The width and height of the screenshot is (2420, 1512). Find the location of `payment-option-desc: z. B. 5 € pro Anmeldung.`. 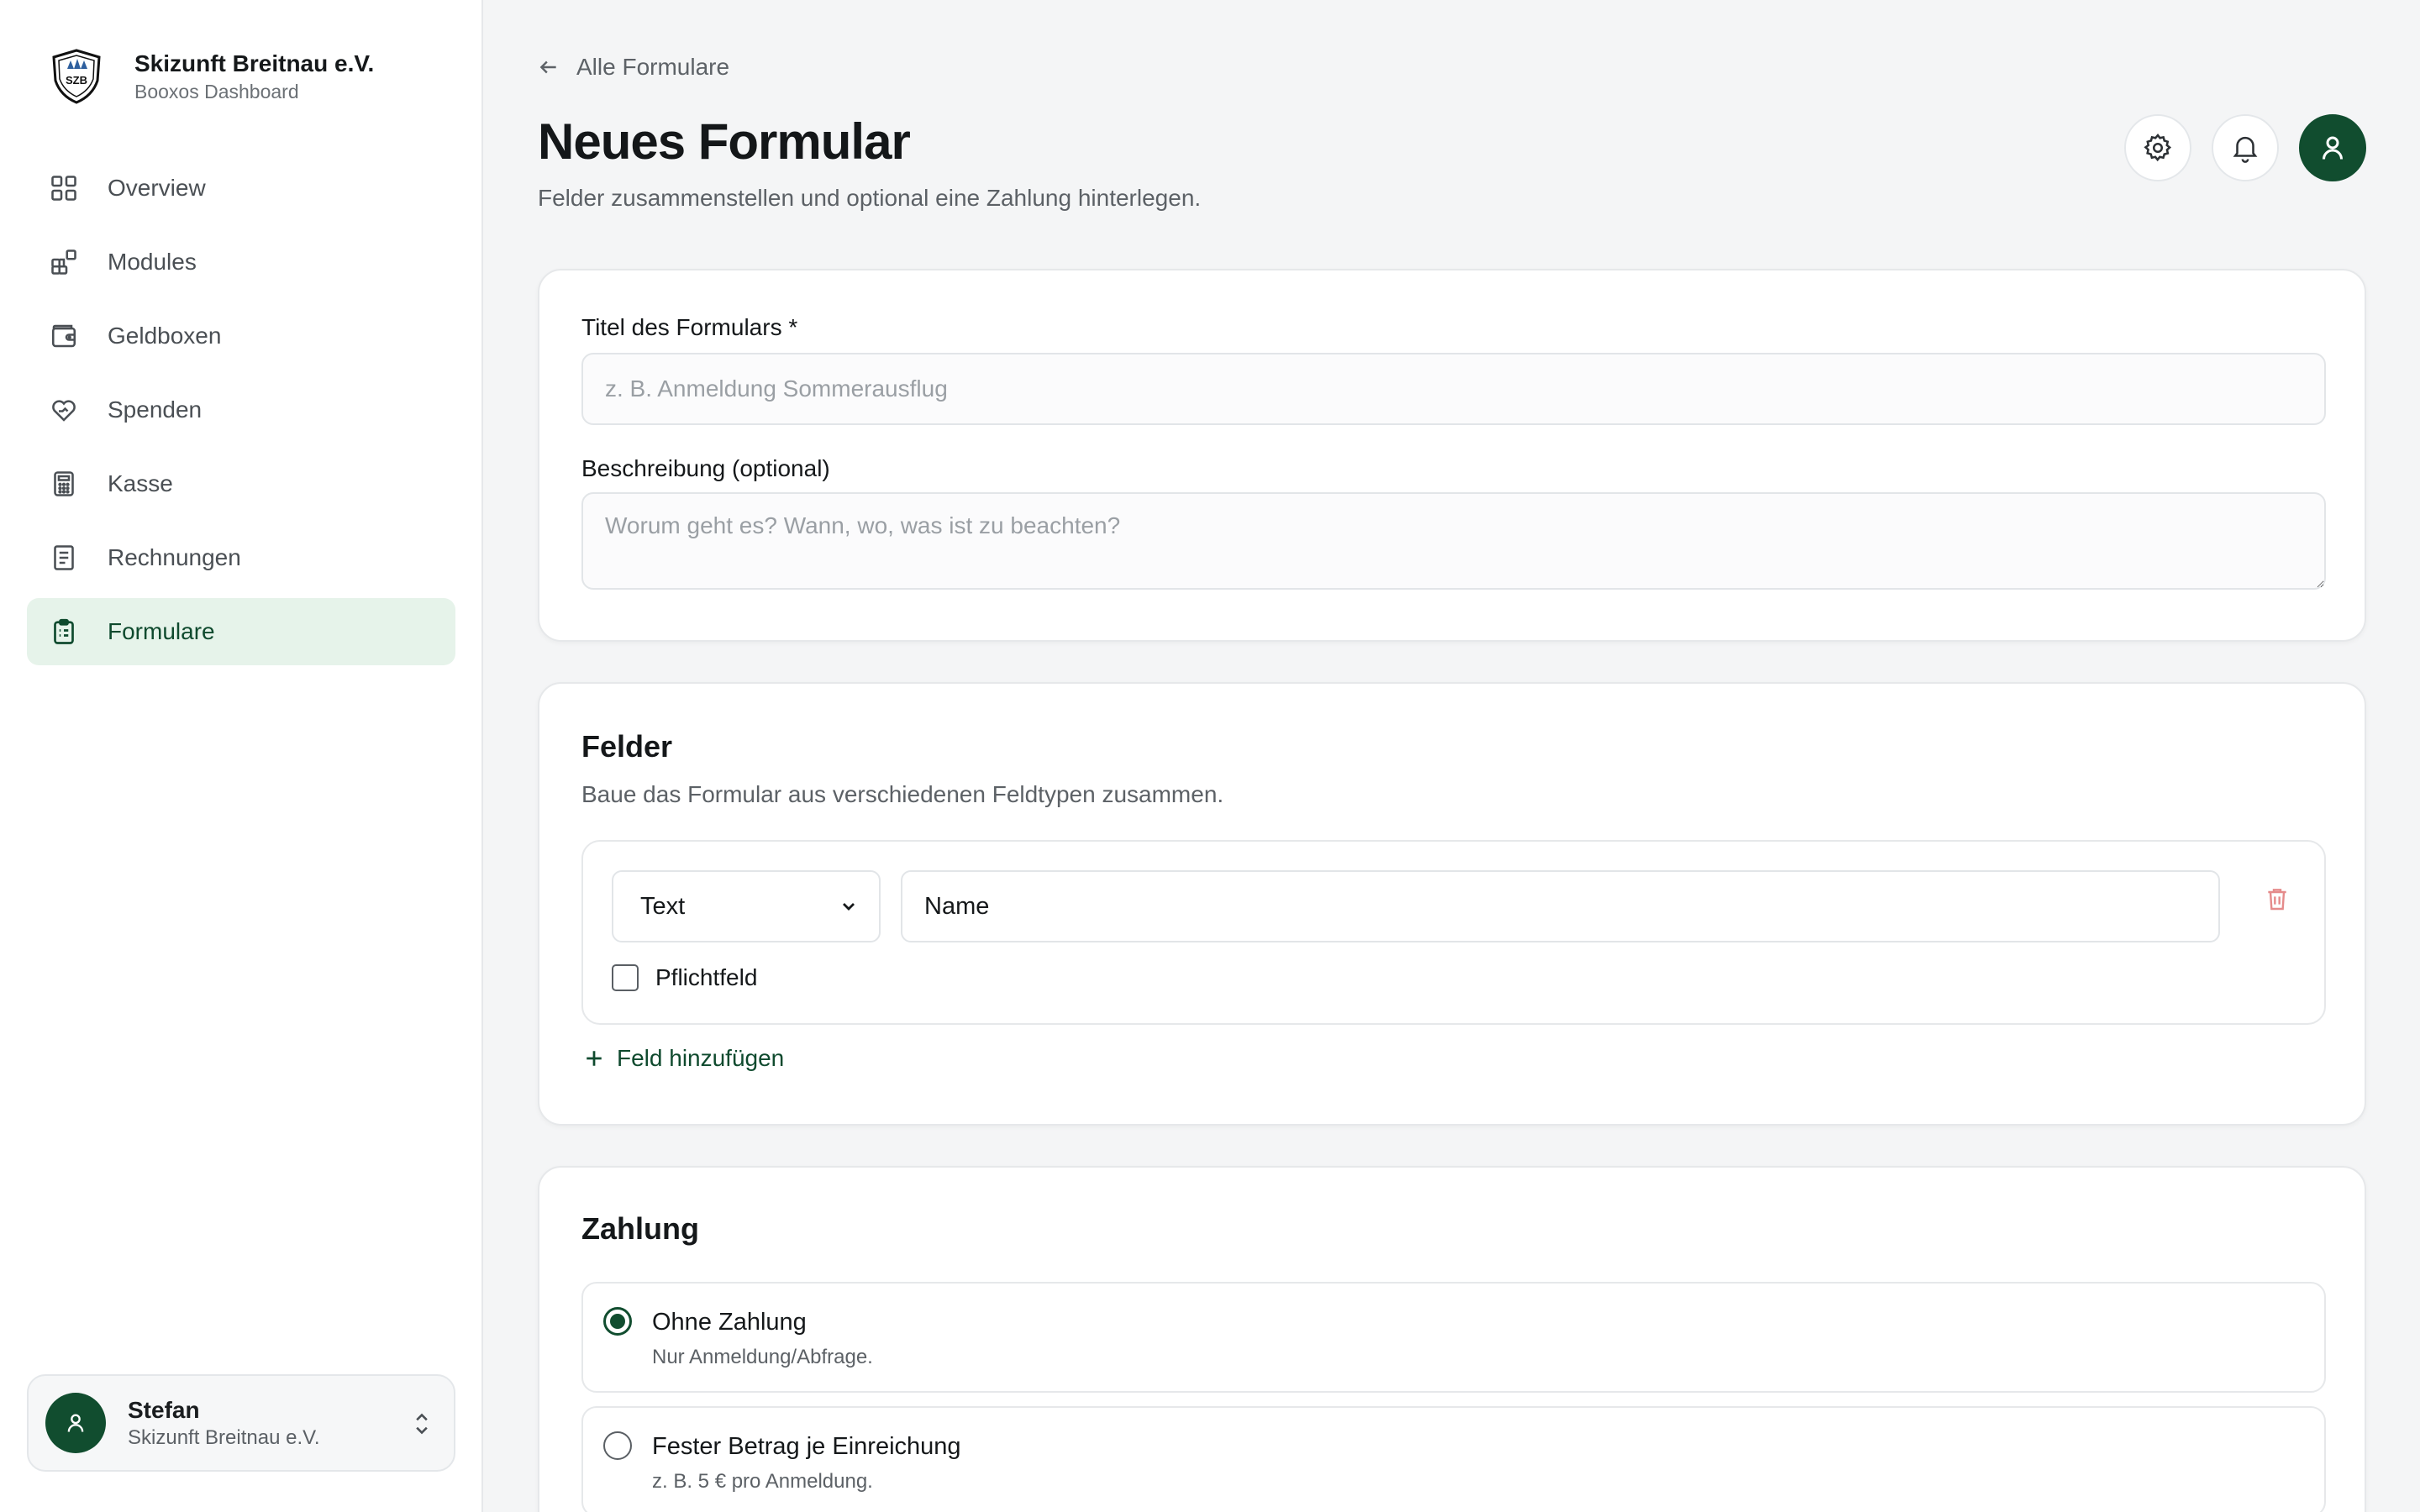

payment-option-desc: z. B. 5 € pro Anmeldung. is located at coordinates (763, 1481).